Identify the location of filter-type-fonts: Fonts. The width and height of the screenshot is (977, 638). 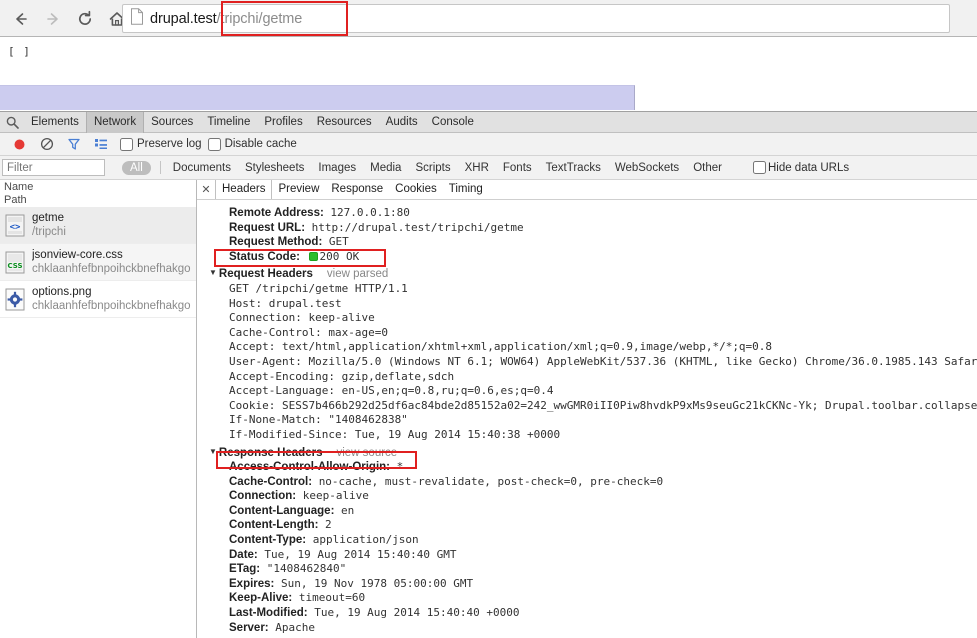
(517, 168).